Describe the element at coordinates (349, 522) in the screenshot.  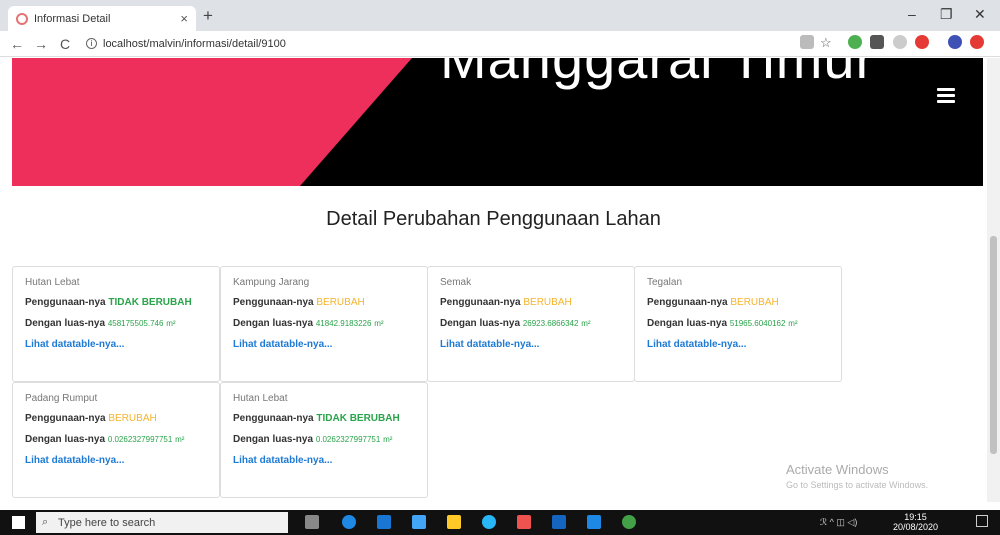
I see `edge-browser-icon` at that location.